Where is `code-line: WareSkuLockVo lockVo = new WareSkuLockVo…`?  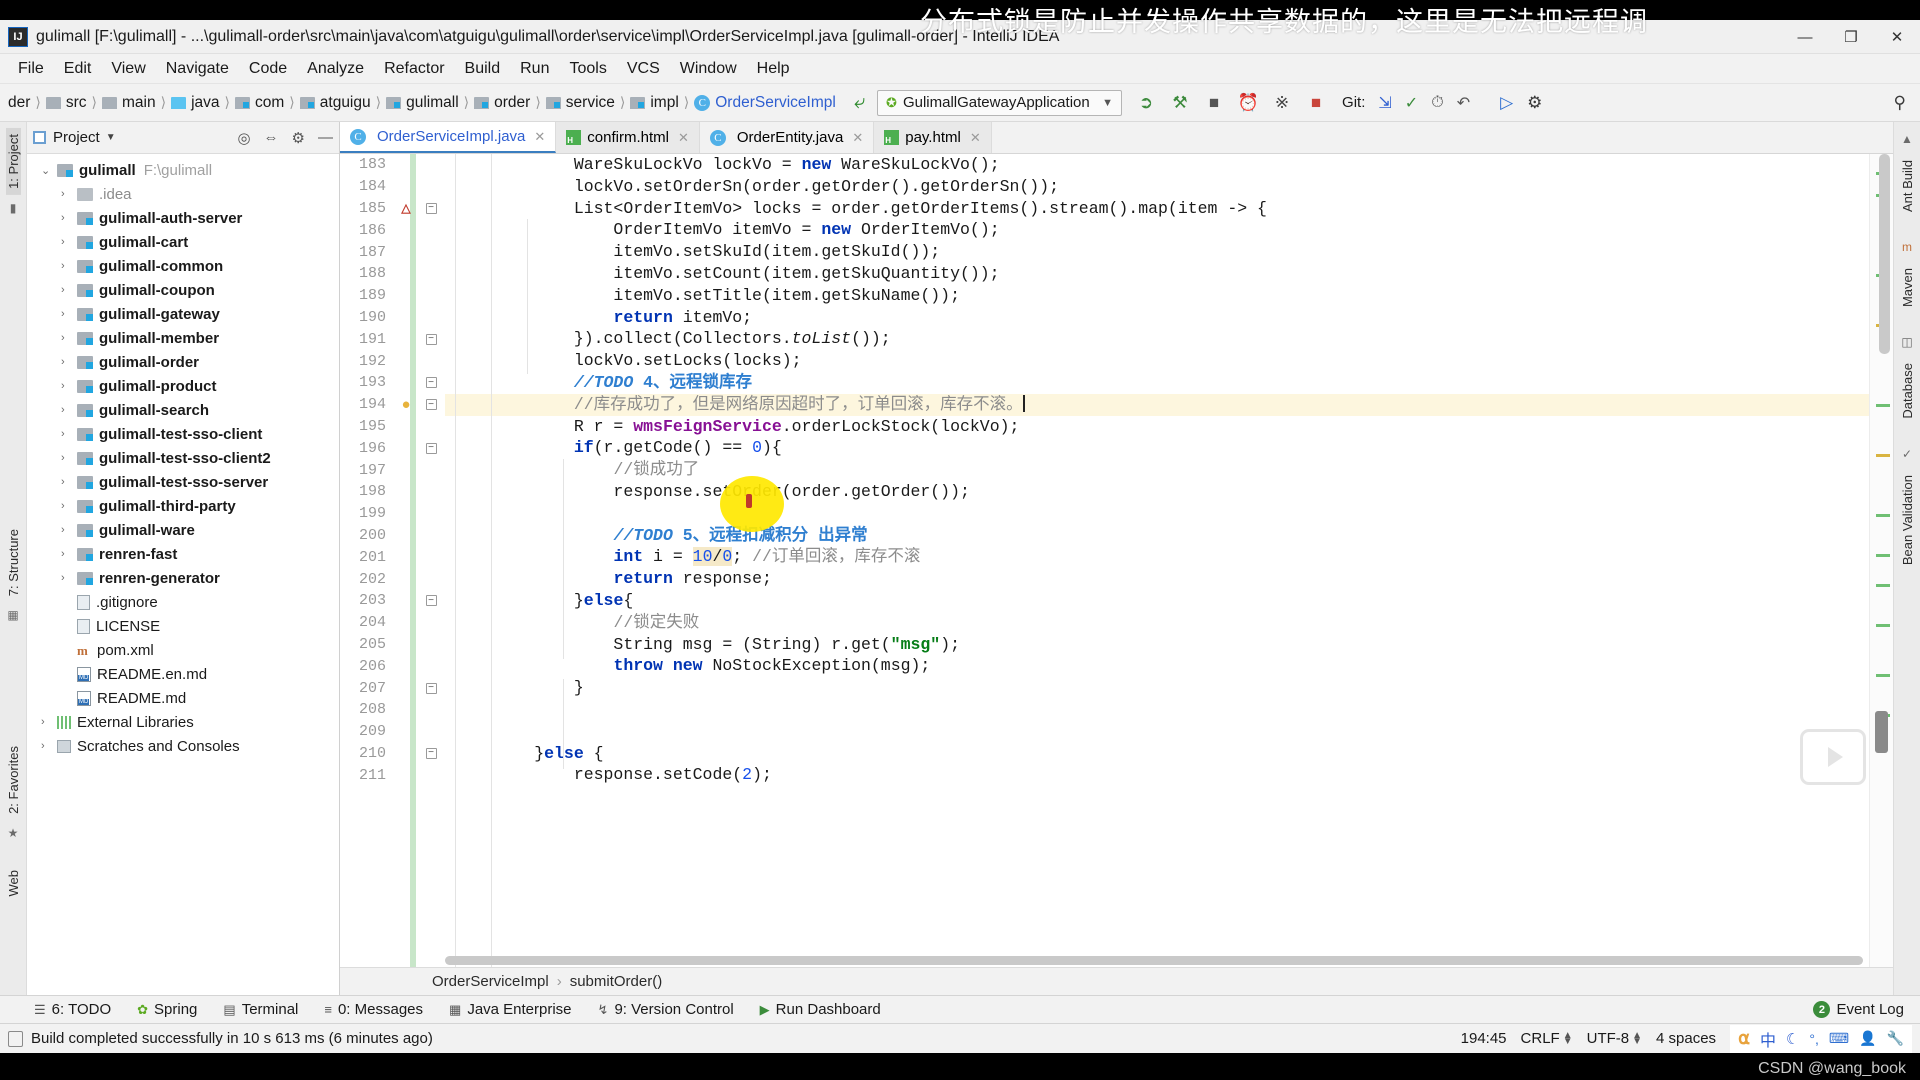 code-line: WareSkuLockVo lockVo = new WareSkuLockVo… is located at coordinates (1157, 165).